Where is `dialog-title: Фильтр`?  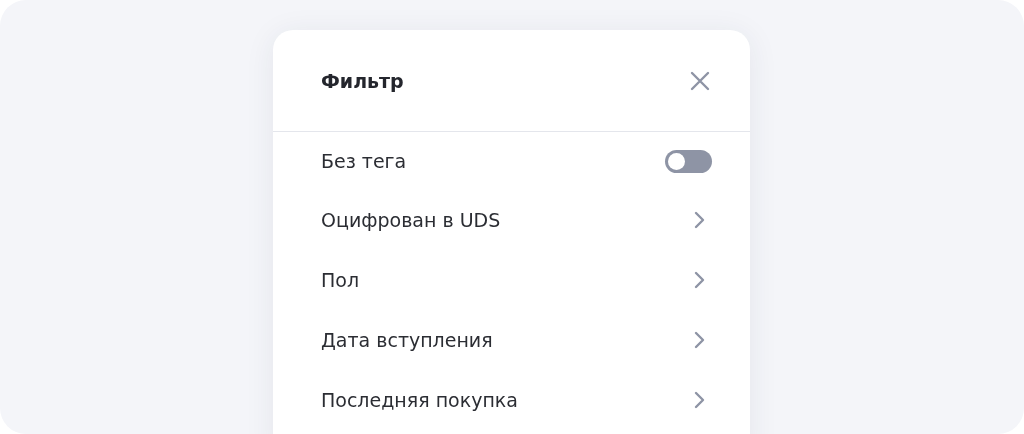 dialog-title: Фильтр is located at coordinates (362, 80).